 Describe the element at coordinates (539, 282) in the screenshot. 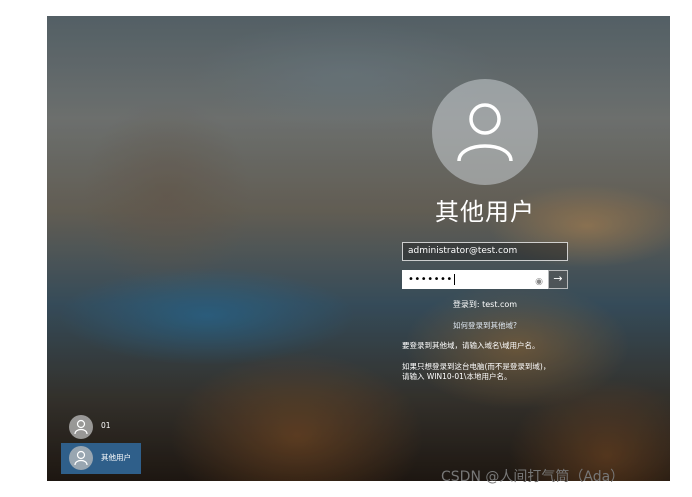

I see `eye-icon: ◉` at that location.